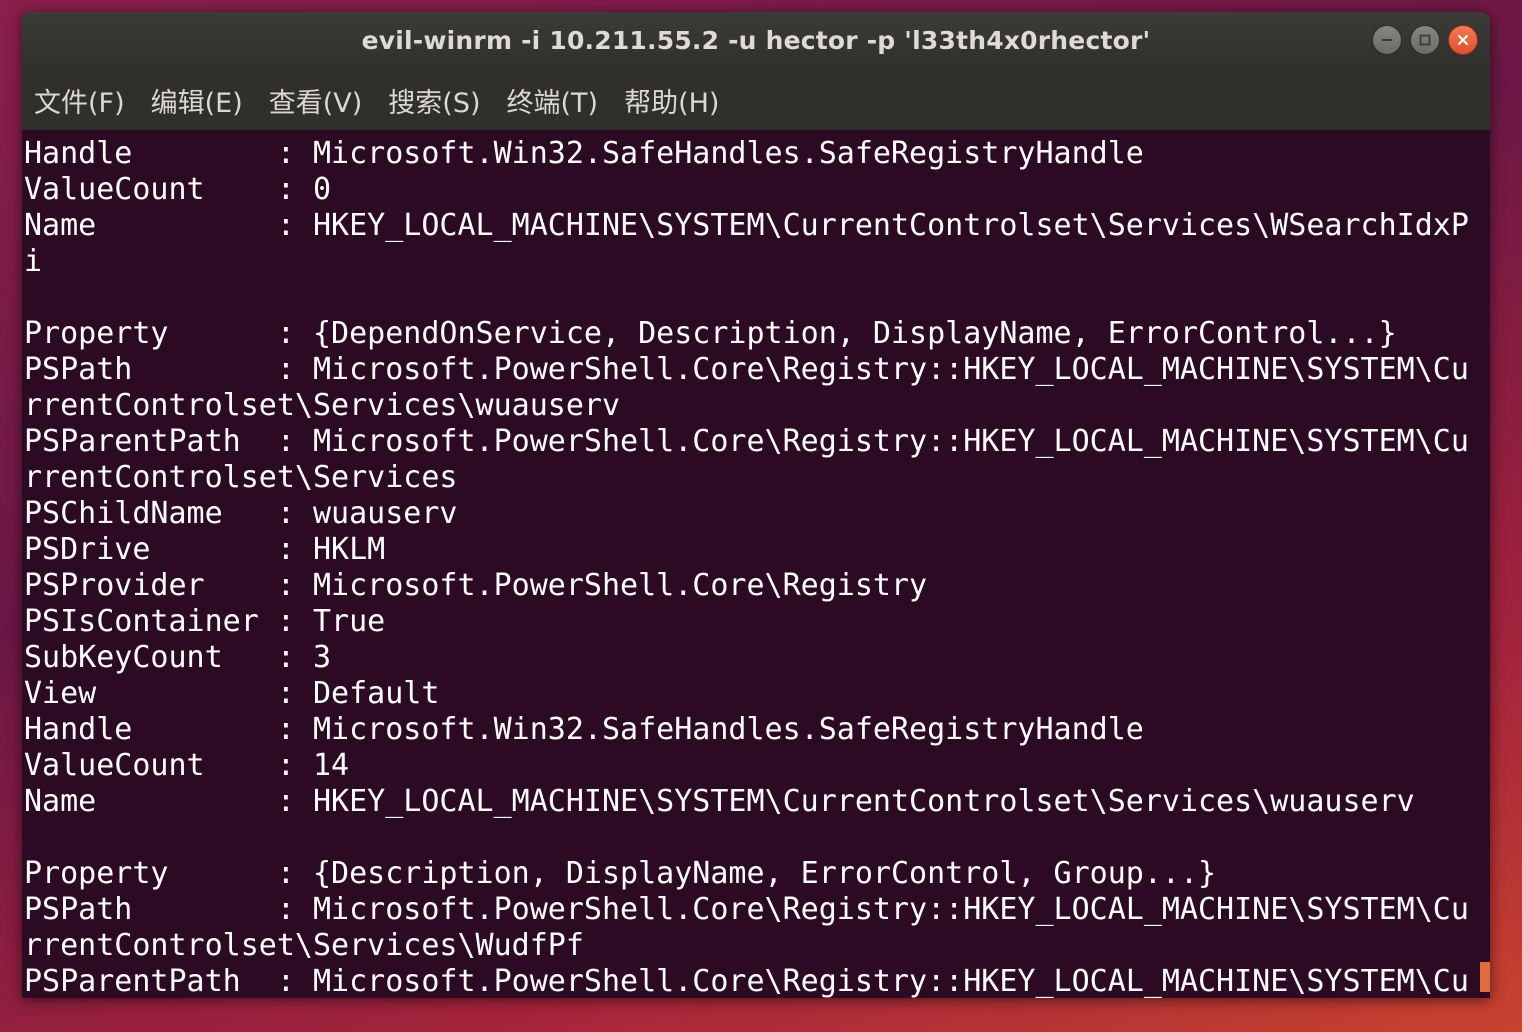  Describe the element at coordinates (1485, 977) in the screenshot. I see `terminal-cursor` at that location.